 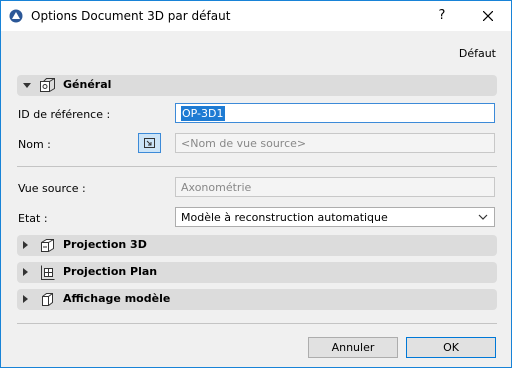 I want to click on close-icon, so click(x=488, y=16).